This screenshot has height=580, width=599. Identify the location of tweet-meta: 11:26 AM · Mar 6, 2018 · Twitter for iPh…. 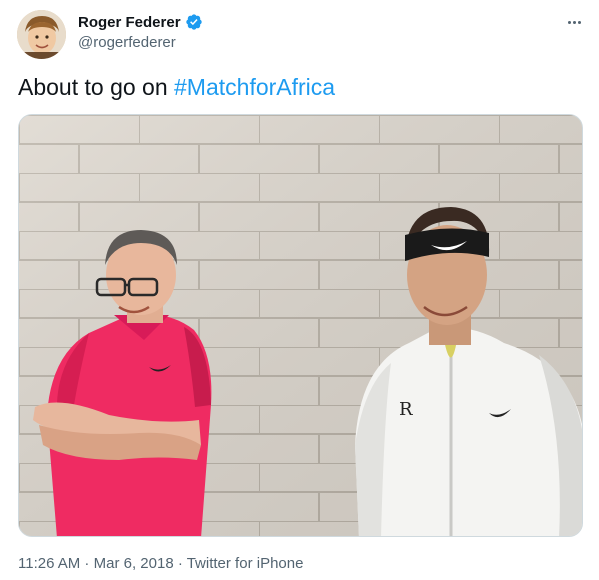
(160, 563).